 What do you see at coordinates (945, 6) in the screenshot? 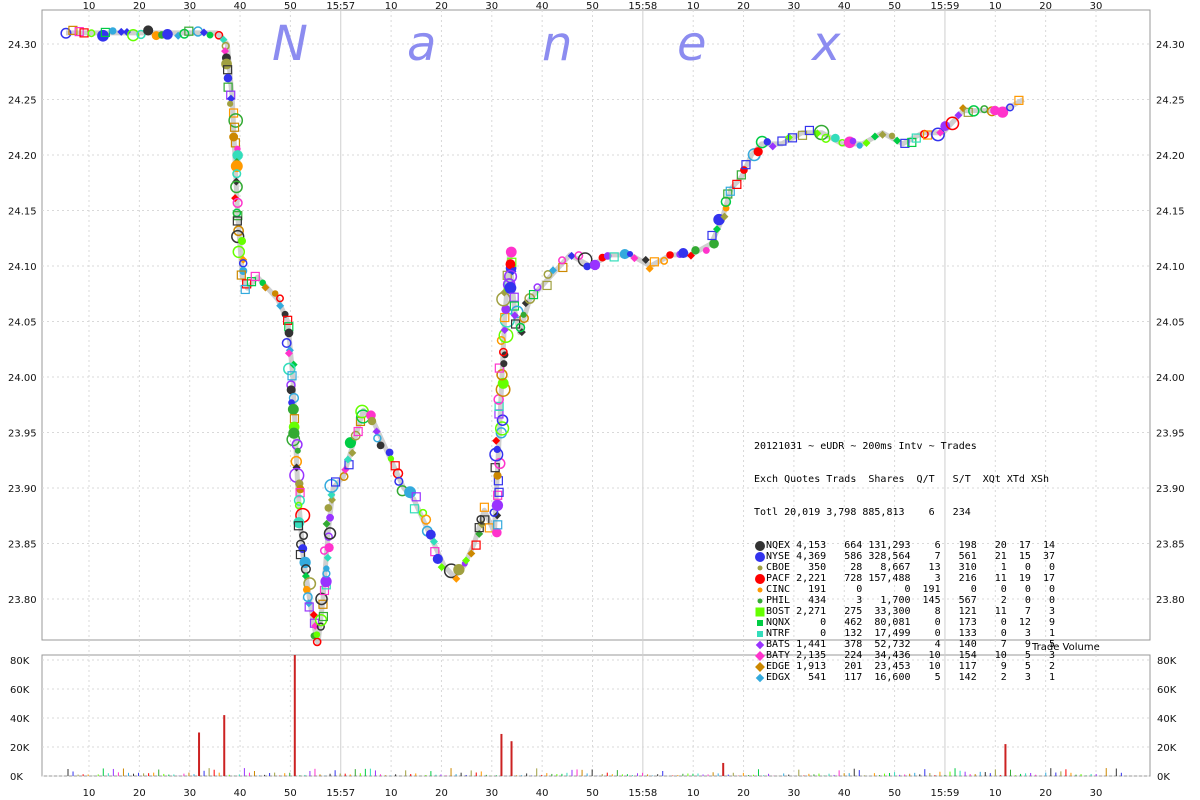
I see `x-tick-label-top: 15:59` at bounding box center [945, 6].